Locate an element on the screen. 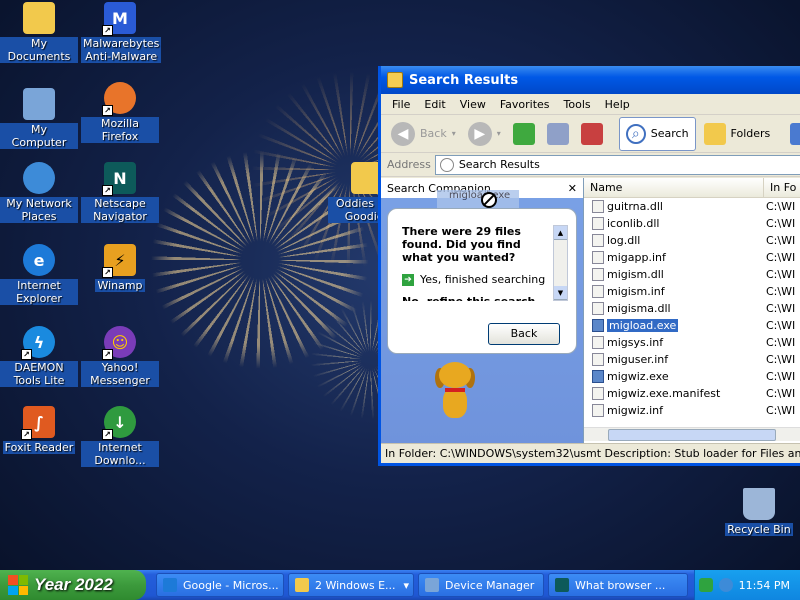  companion-back-button: Back is located at coordinates (524, 334).